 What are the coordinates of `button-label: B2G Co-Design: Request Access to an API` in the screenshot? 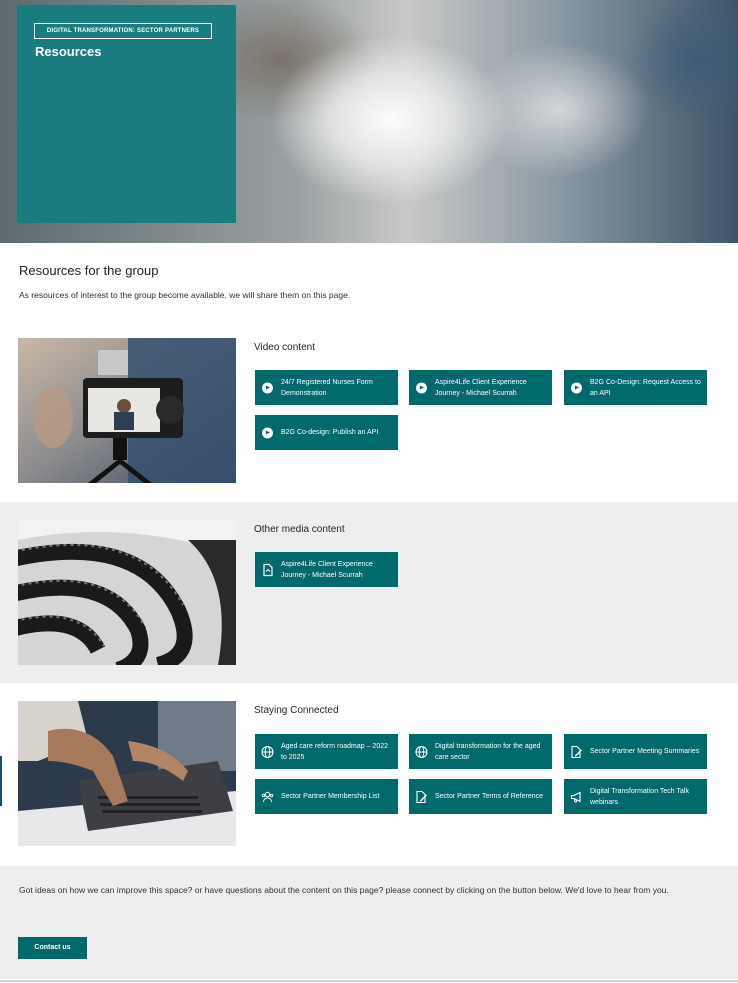 It's located at (645, 387).